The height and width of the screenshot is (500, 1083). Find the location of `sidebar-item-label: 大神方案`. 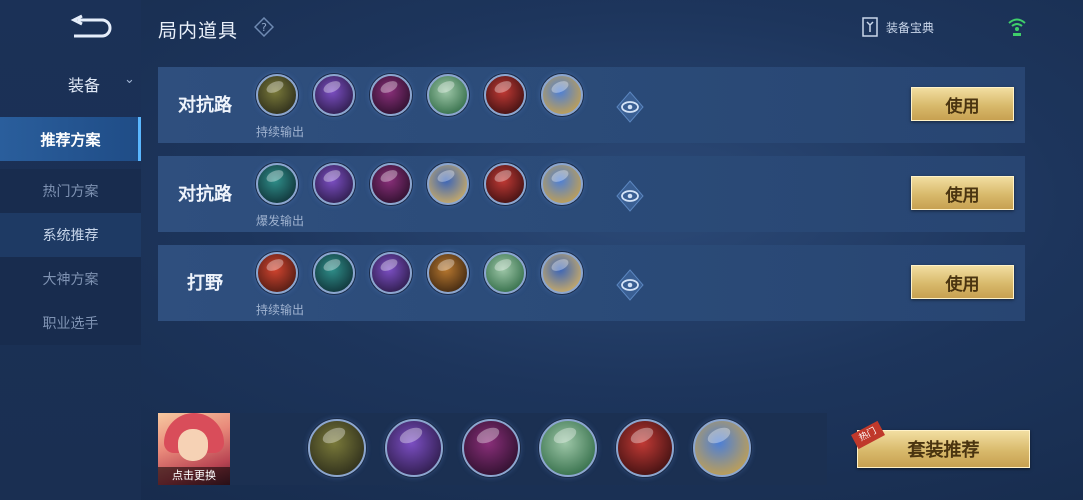

sidebar-item-label: 大神方案 is located at coordinates (70, 280).